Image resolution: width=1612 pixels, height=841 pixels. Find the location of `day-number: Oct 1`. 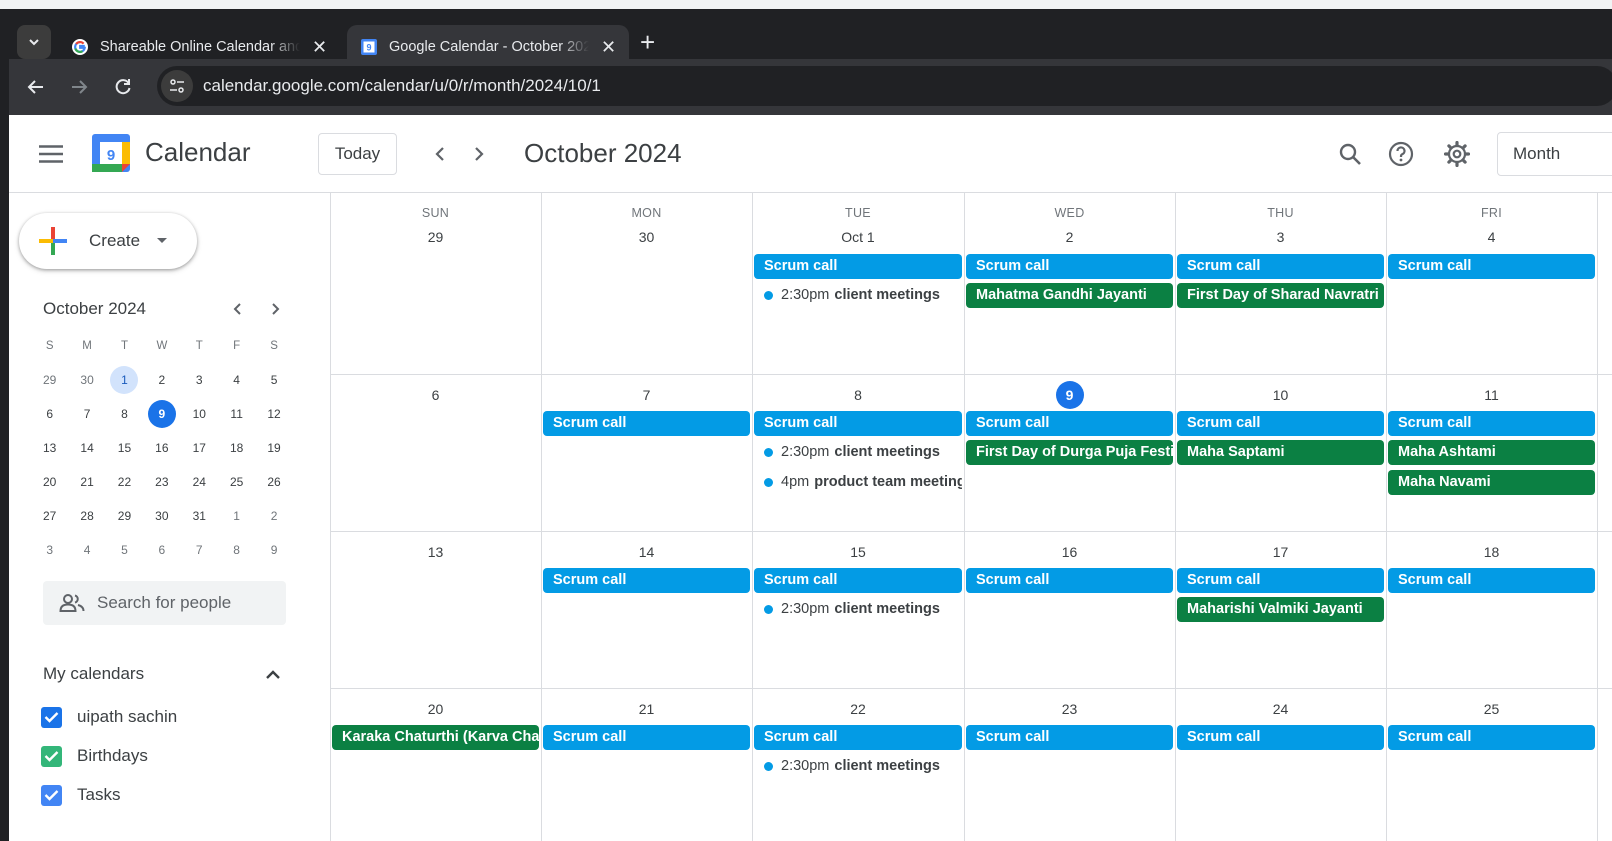

day-number: Oct 1 is located at coordinates (858, 237).